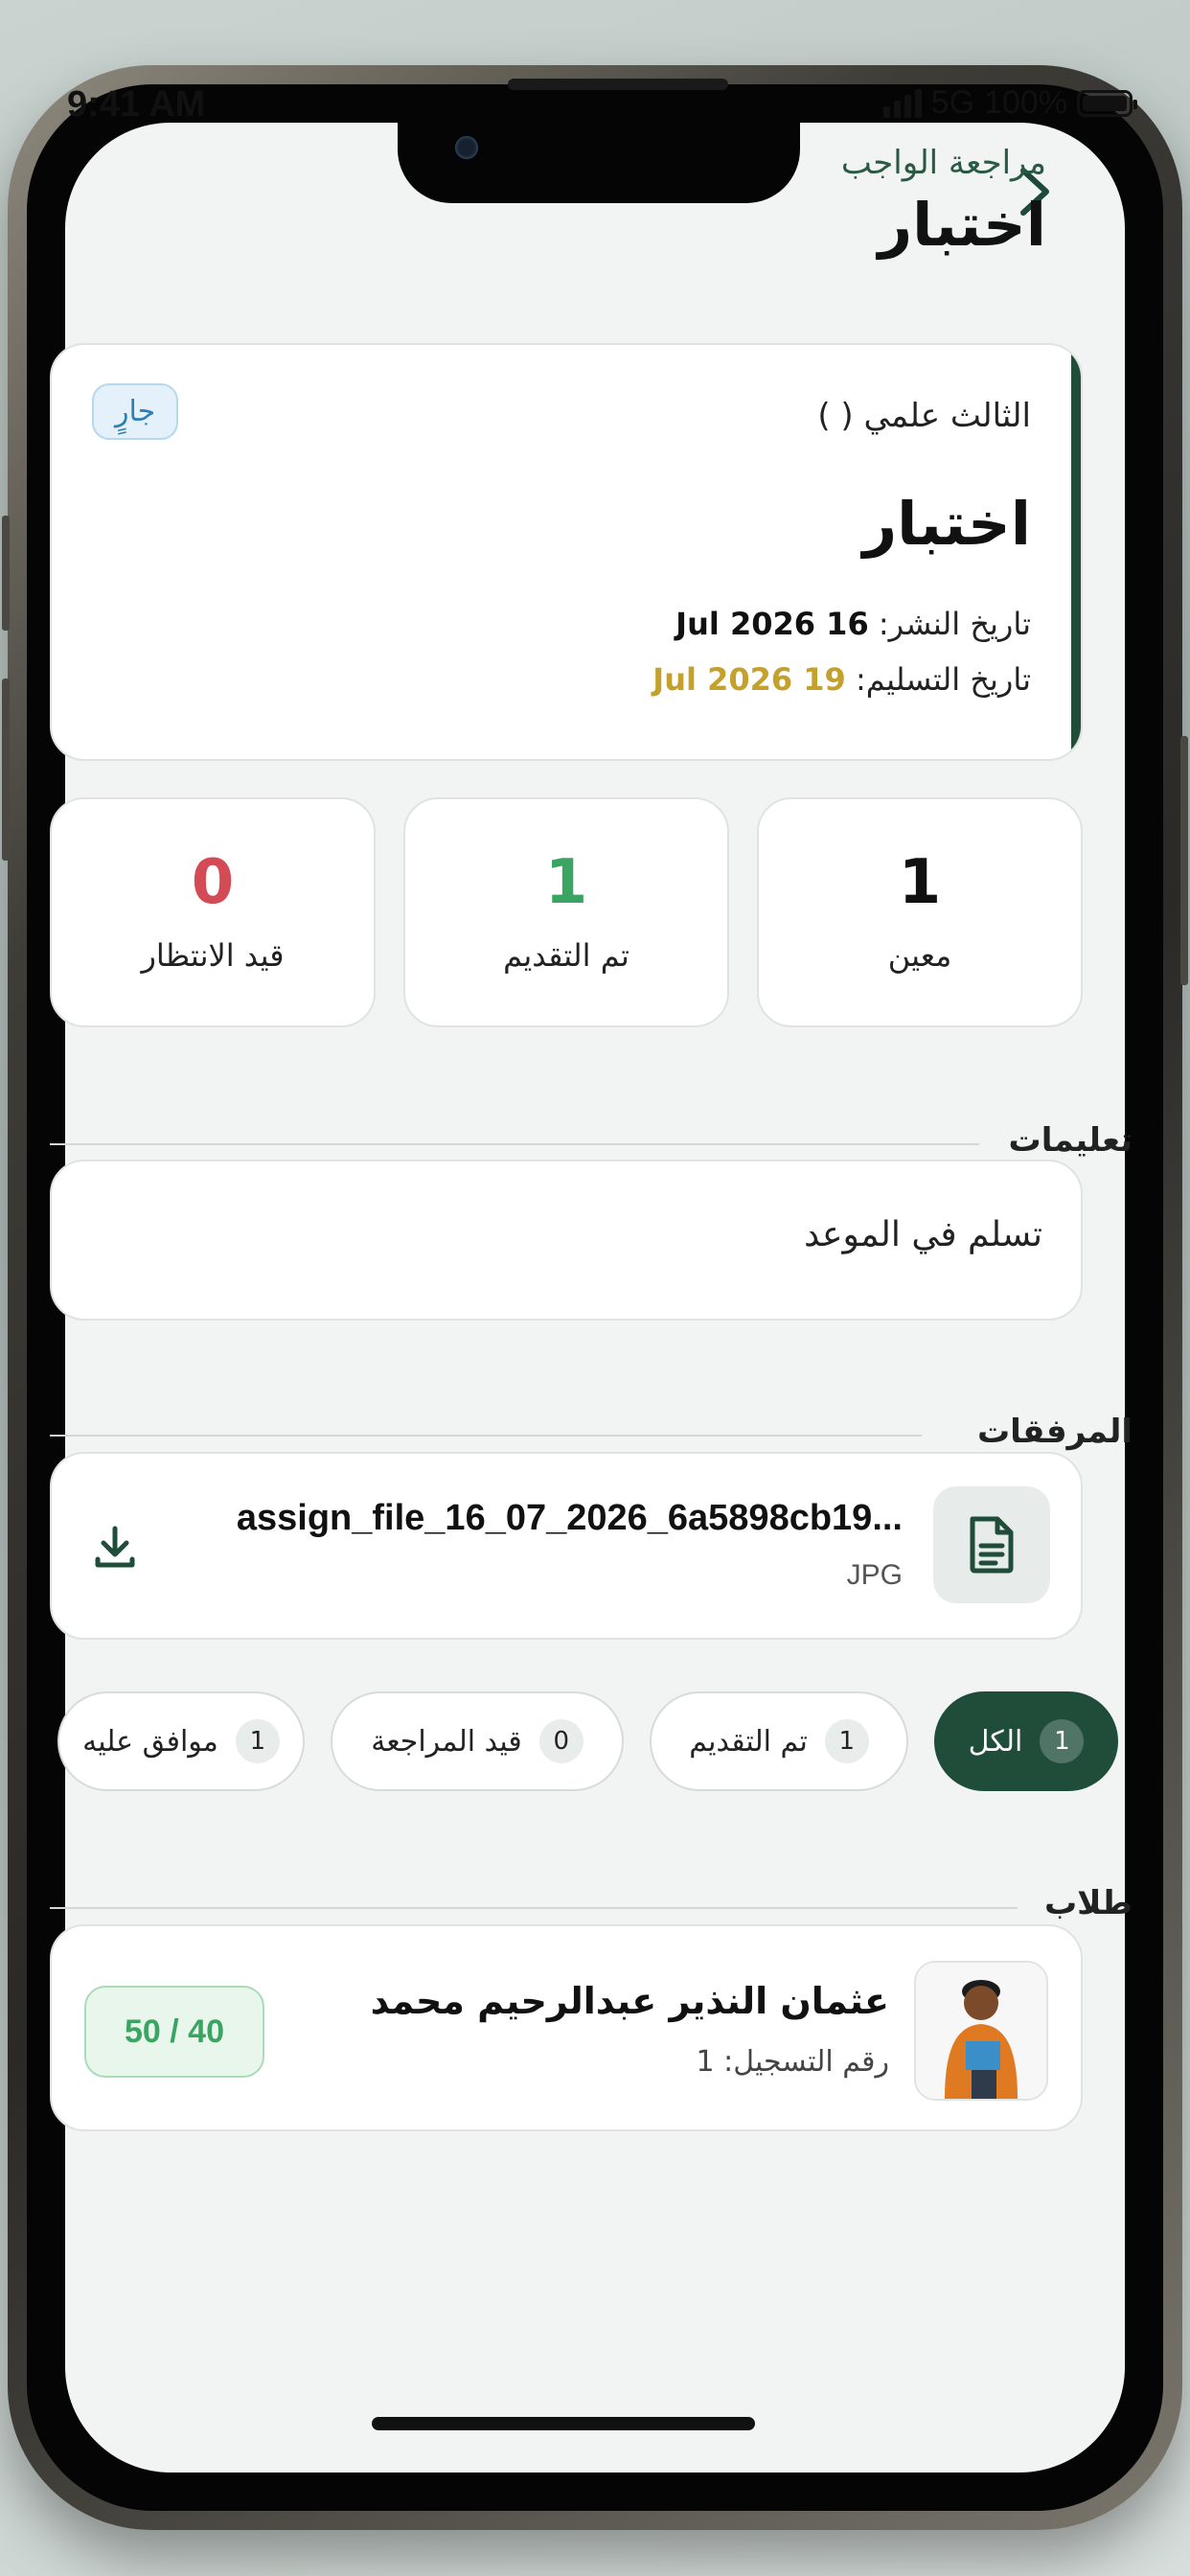 This screenshot has width=1190, height=2576. Describe the element at coordinates (874, 1575) in the screenshot. I see `file-type: JPG` at that location.